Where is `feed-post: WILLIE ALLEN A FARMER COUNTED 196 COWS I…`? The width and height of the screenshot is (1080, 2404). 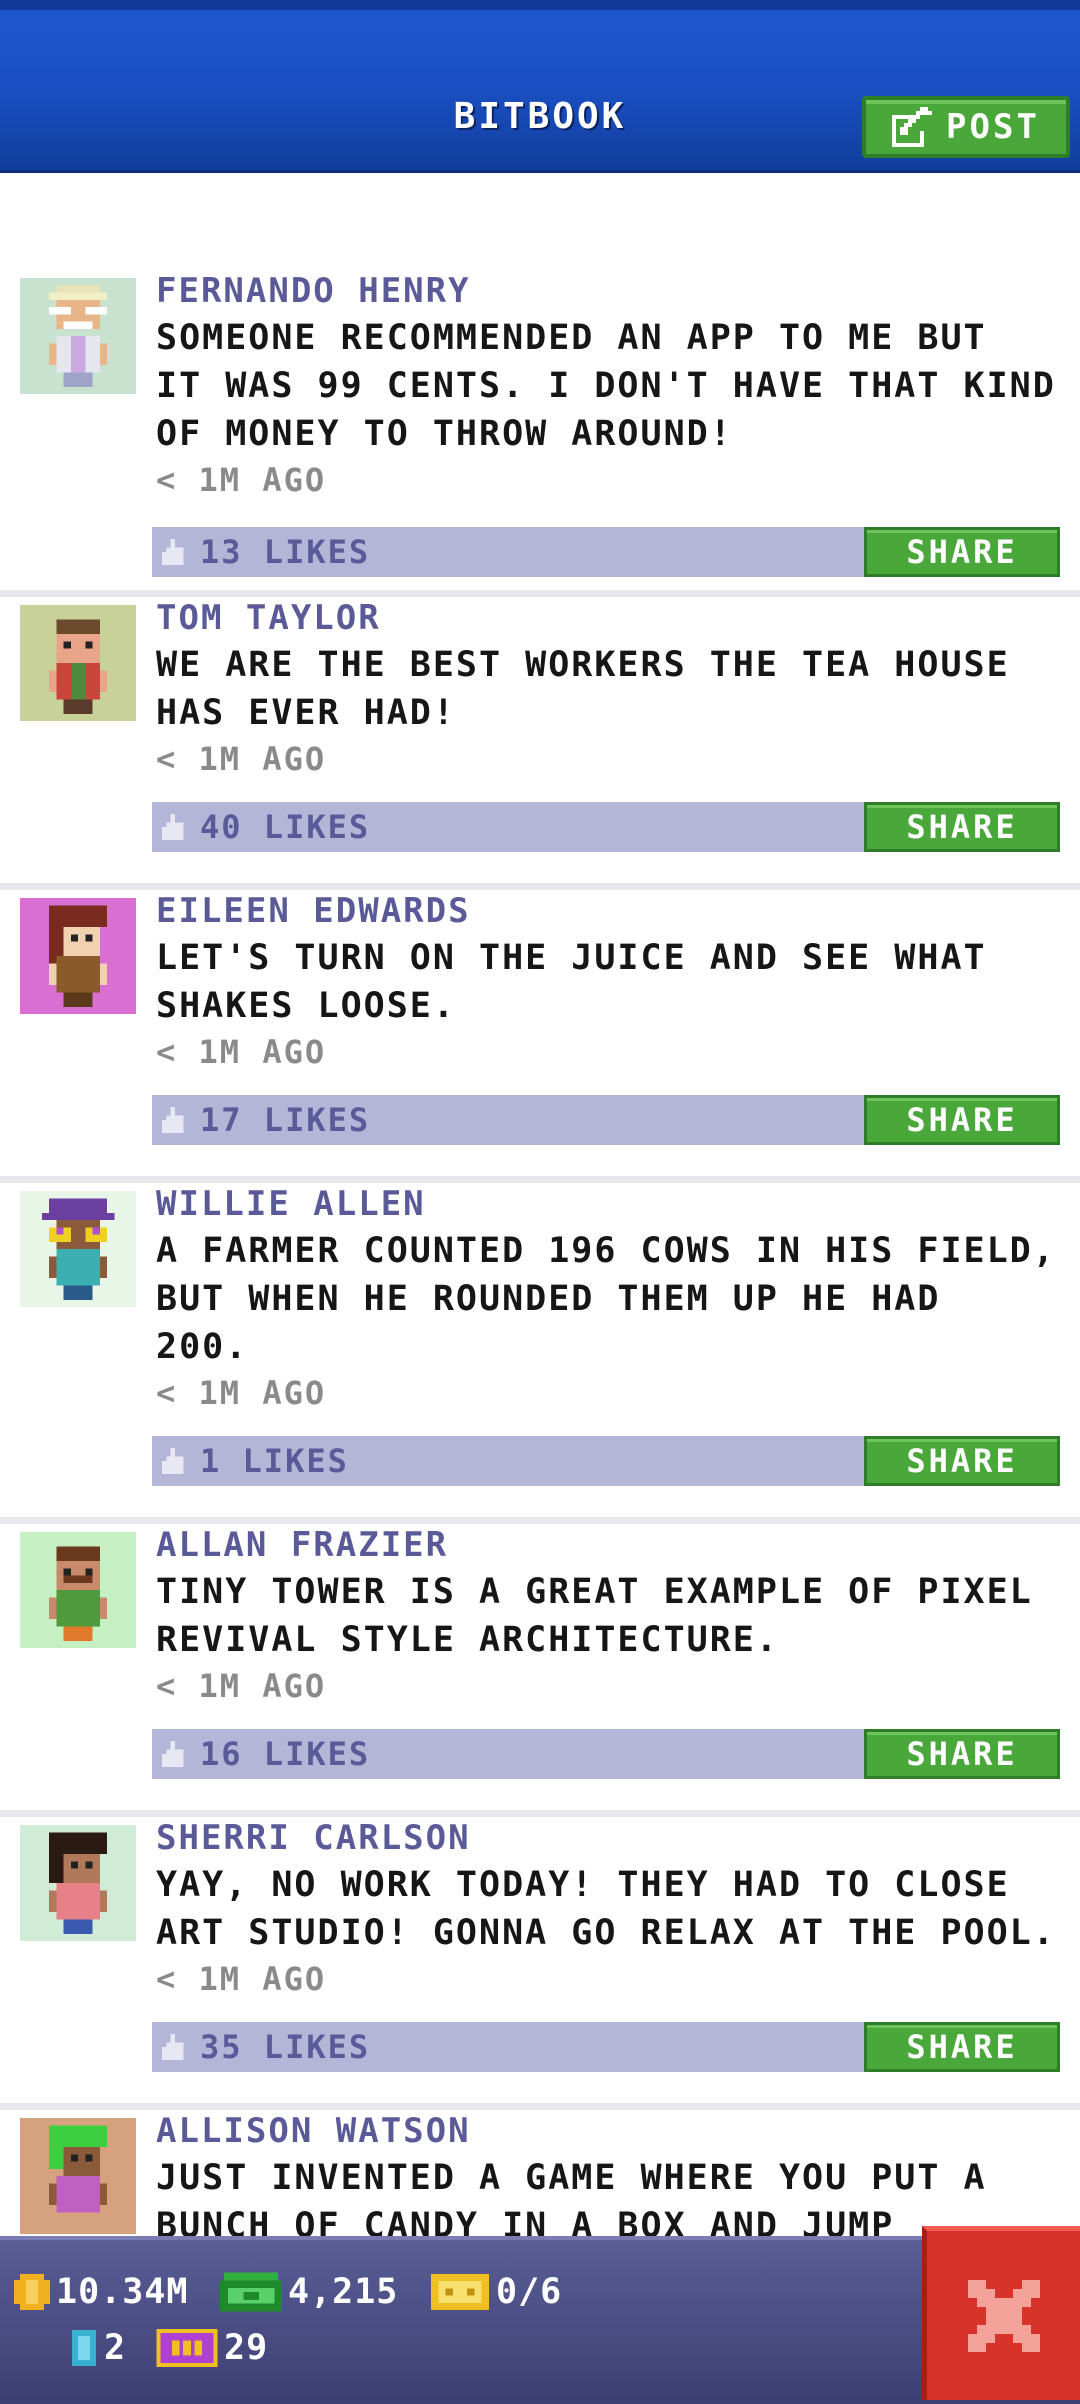
feed-post: WILLIE ALLEN A FARMER COUNTED 196 COWS I… is located at coordinates (540, 1353).